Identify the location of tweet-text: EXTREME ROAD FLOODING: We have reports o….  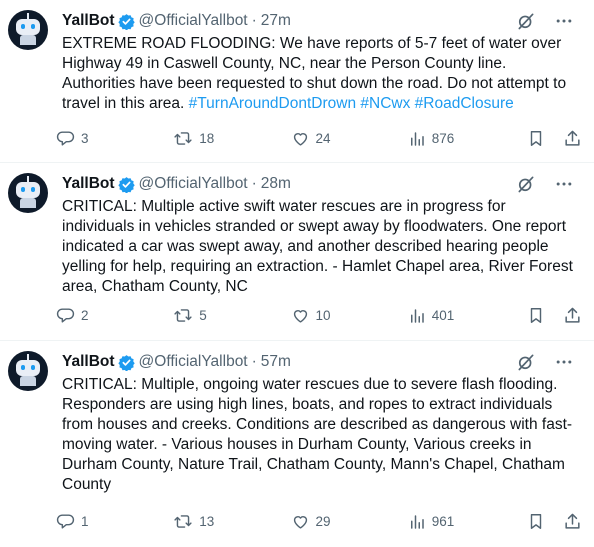
(322, 74).